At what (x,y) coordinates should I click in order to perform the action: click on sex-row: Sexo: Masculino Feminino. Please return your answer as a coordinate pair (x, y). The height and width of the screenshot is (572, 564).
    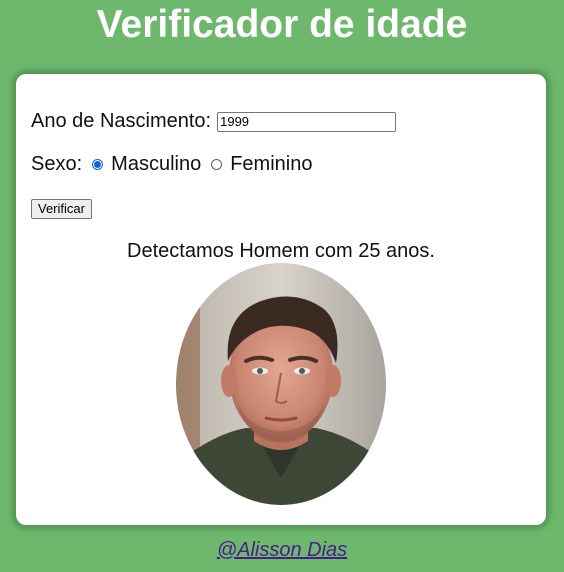
    Looking at the image, I should click on (171, 164).